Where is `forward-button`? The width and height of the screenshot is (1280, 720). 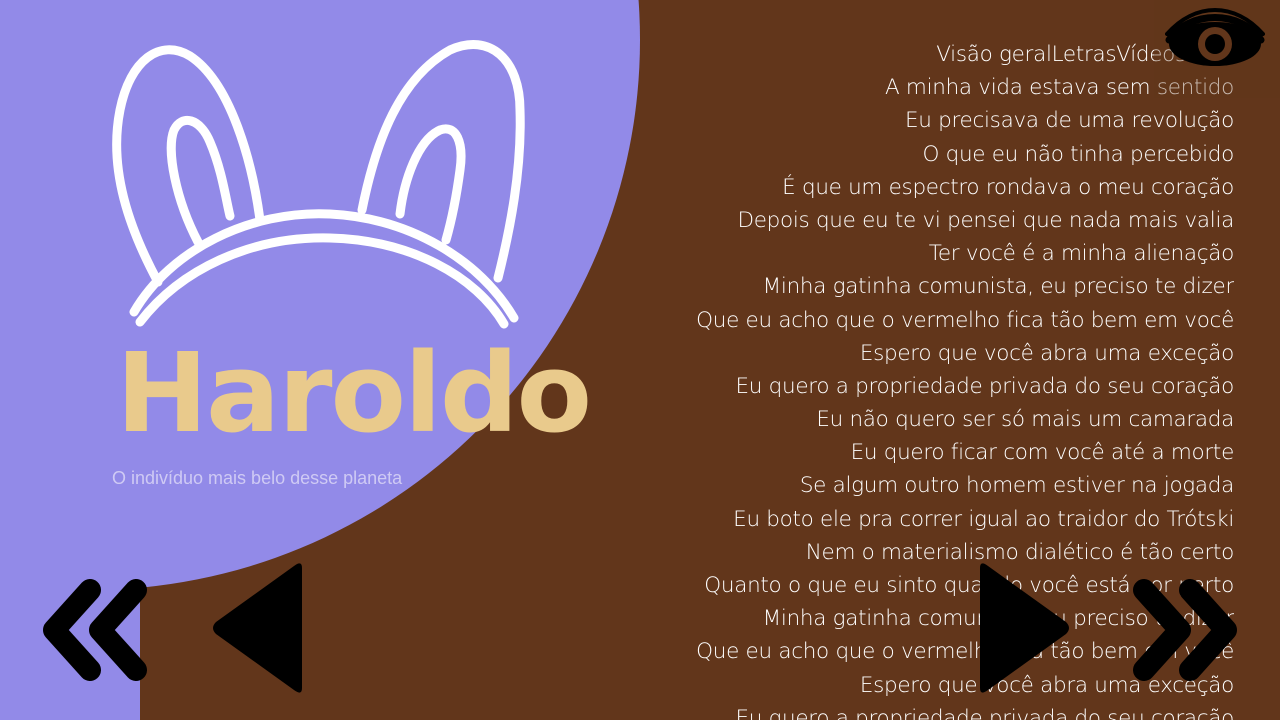
forward-button is located at coordinates (1184, 630).